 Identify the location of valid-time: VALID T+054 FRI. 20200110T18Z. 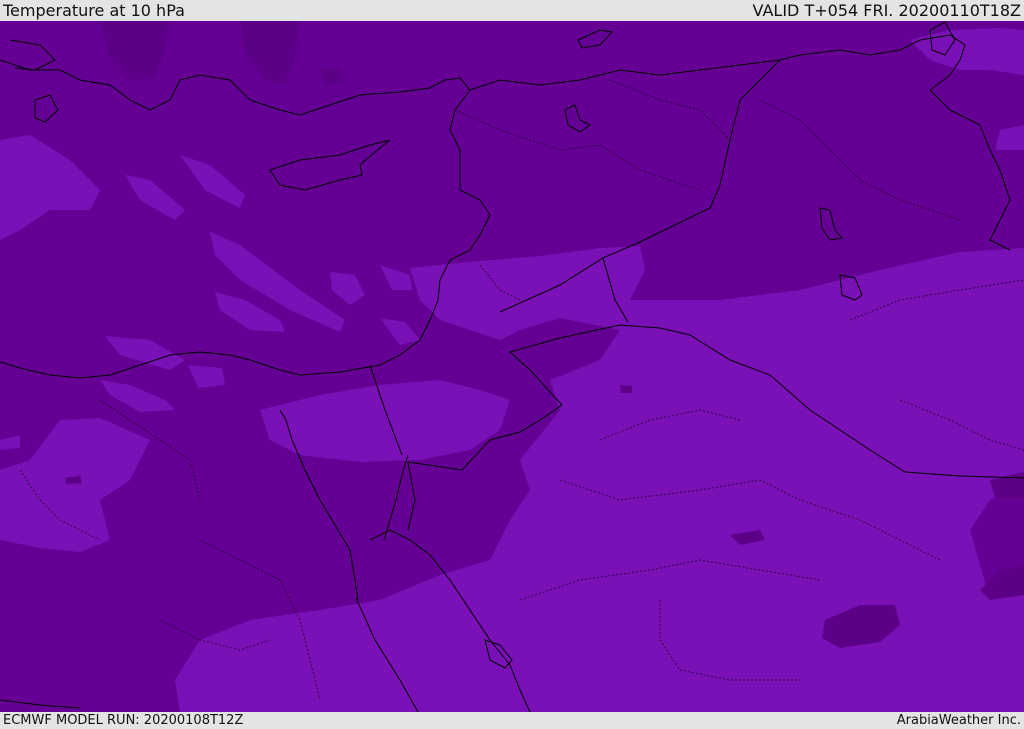
(886, 10).